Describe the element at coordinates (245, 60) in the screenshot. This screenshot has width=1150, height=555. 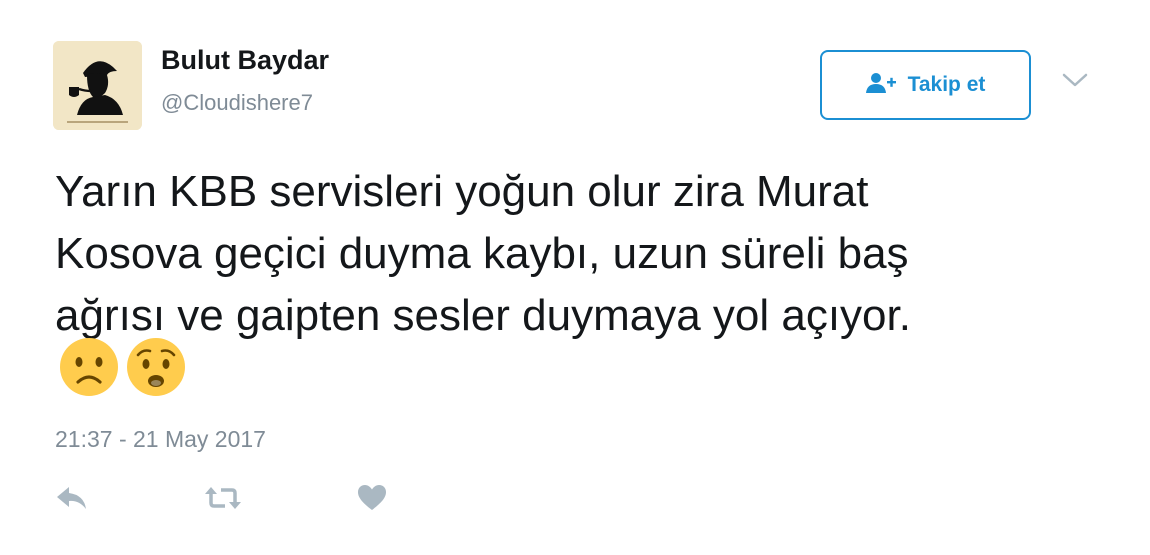
I see `author-name: Bulut Baydar` at that location.